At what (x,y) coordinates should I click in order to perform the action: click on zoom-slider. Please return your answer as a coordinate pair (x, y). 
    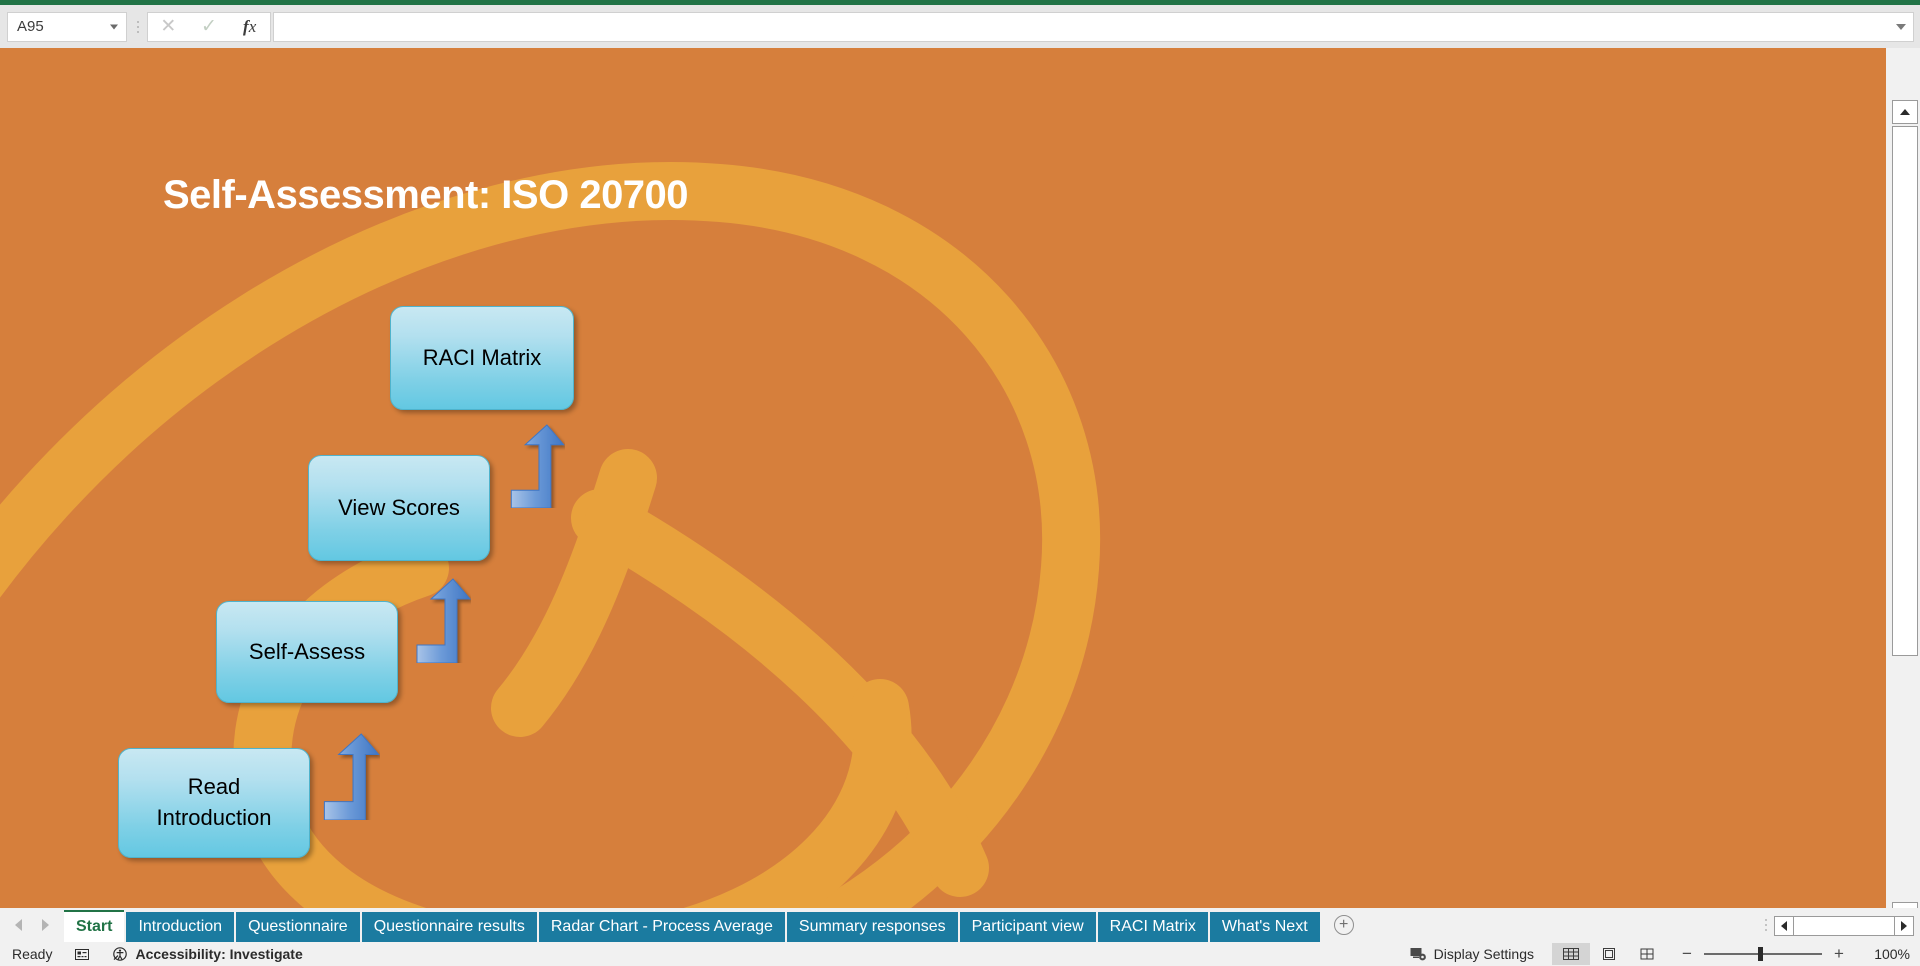
    Looking at the image, I should click on (1763, 954).